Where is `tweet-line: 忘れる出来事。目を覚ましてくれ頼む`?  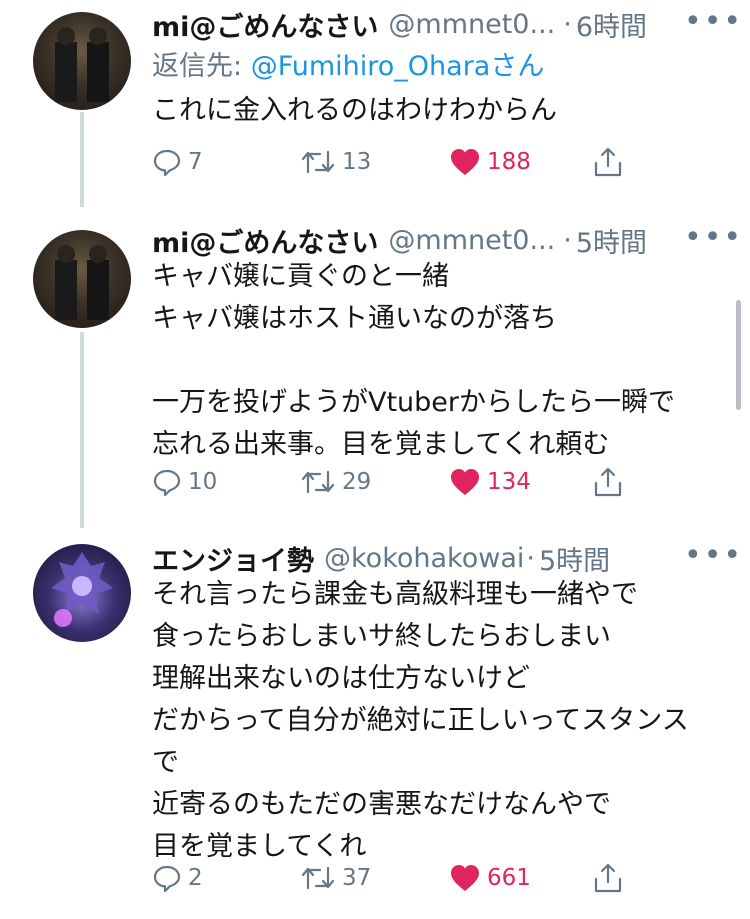
tweet-line: 忘れる出来事。目を覚ましてくれ頼む is located at coordinates (381, 444).